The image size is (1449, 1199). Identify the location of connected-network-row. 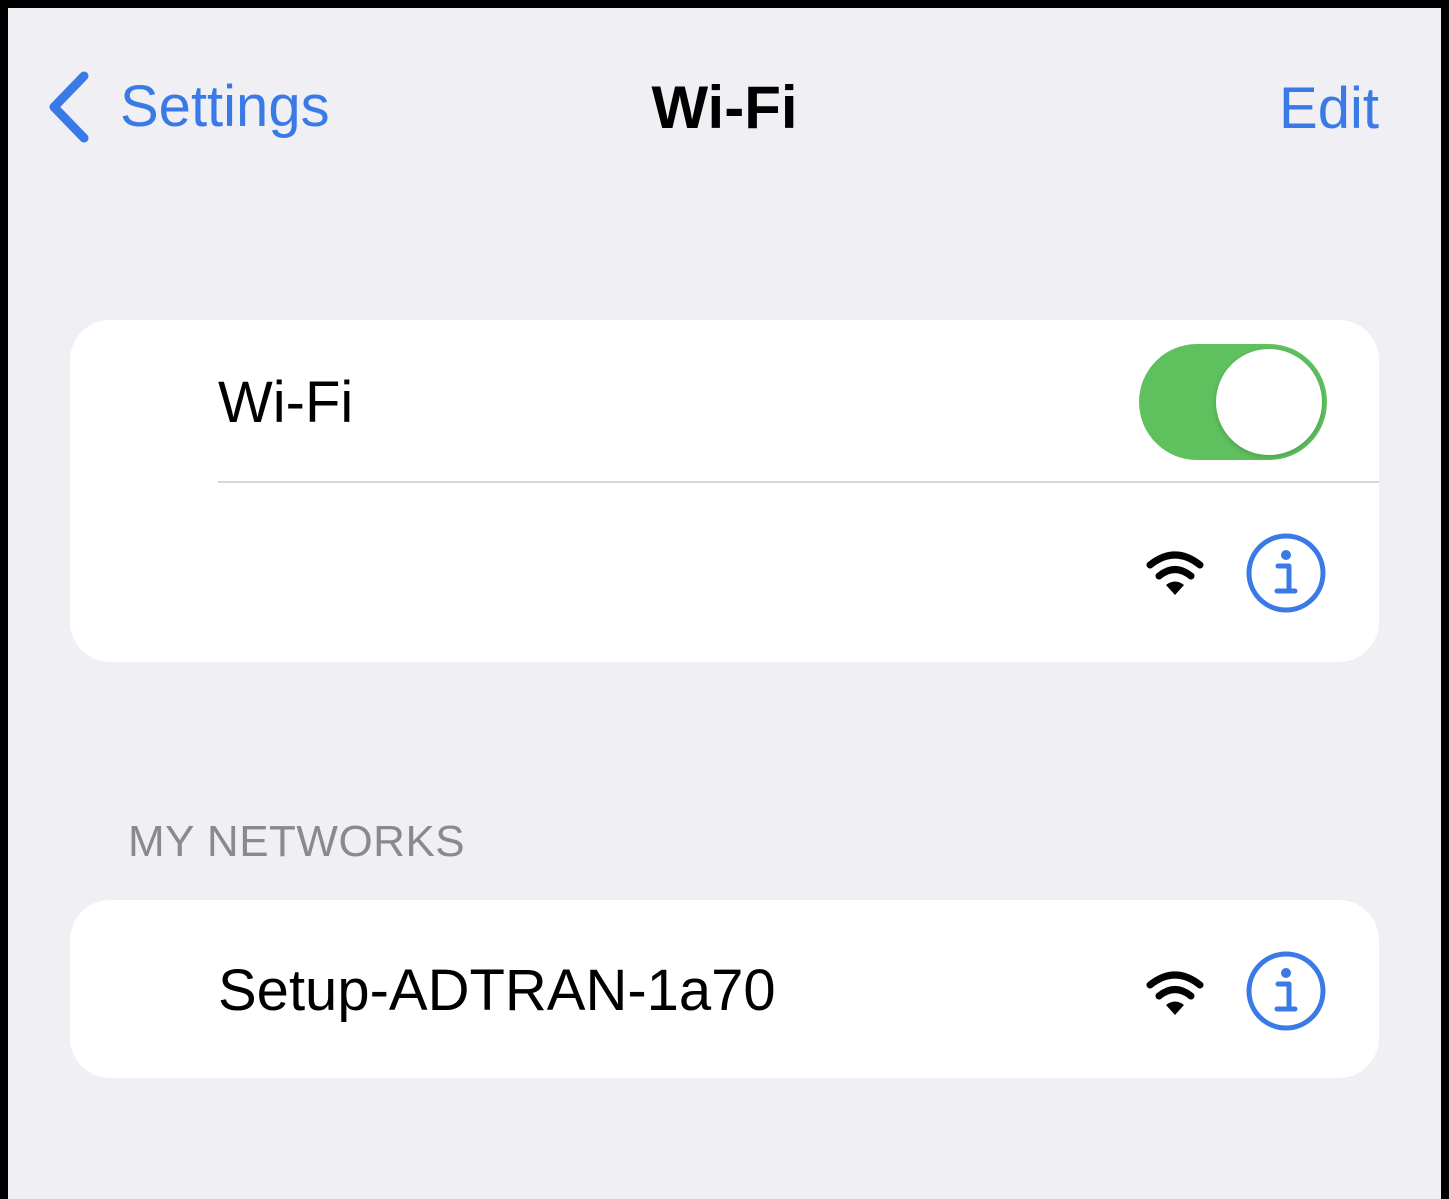
(724, 572).